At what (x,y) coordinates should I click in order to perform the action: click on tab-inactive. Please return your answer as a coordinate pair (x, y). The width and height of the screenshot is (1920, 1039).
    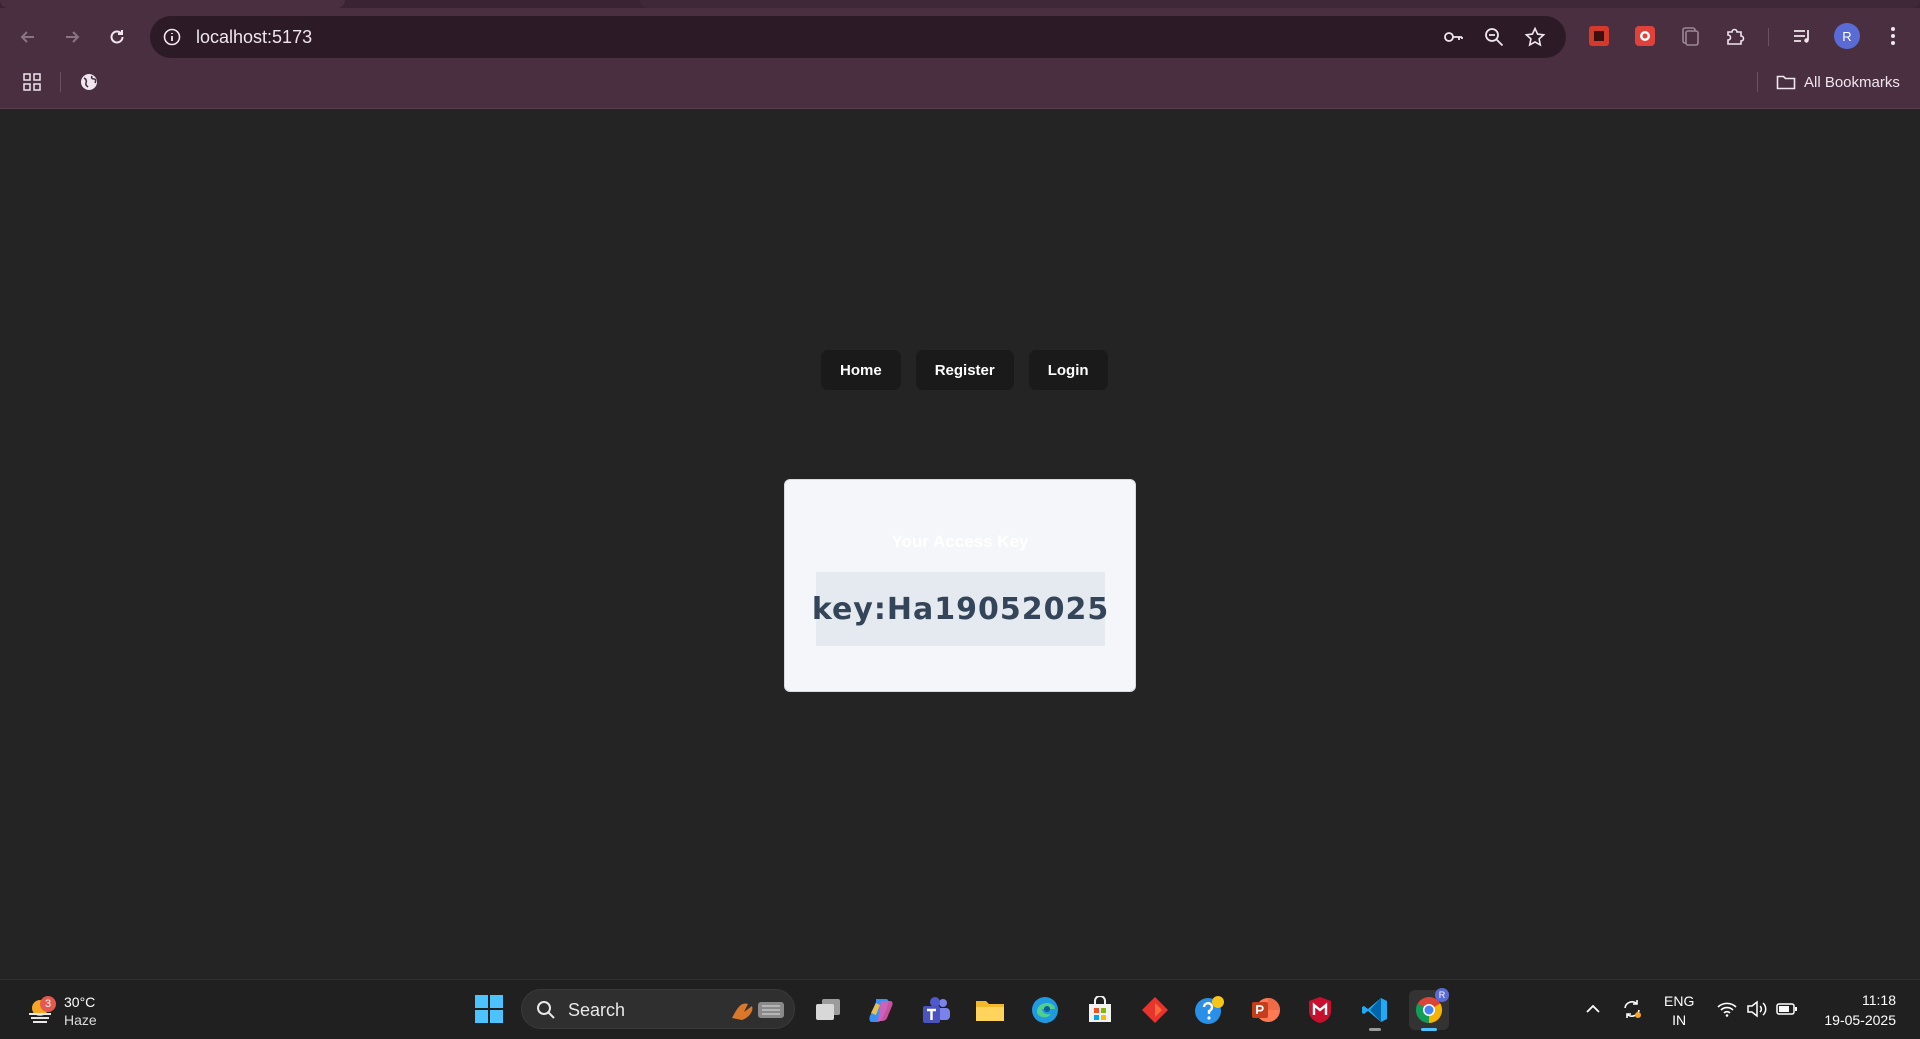
    Looking at the image, I should click on (1280, 4).